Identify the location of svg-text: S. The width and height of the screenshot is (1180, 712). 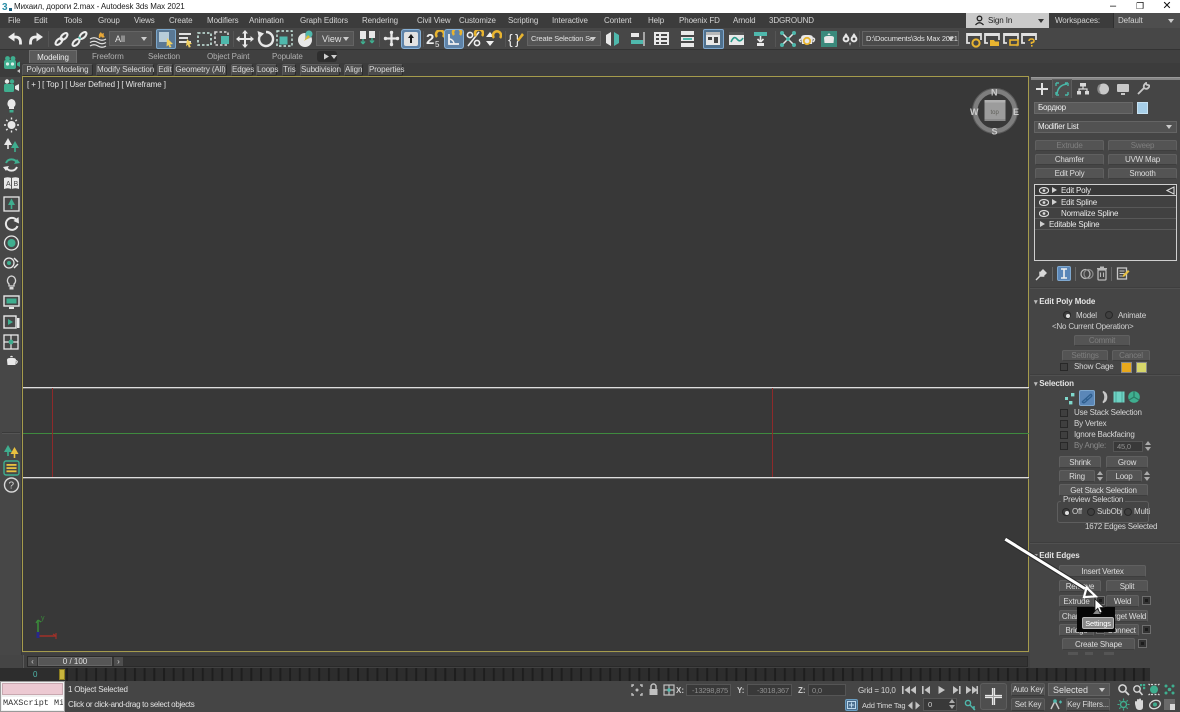
(995, 132).